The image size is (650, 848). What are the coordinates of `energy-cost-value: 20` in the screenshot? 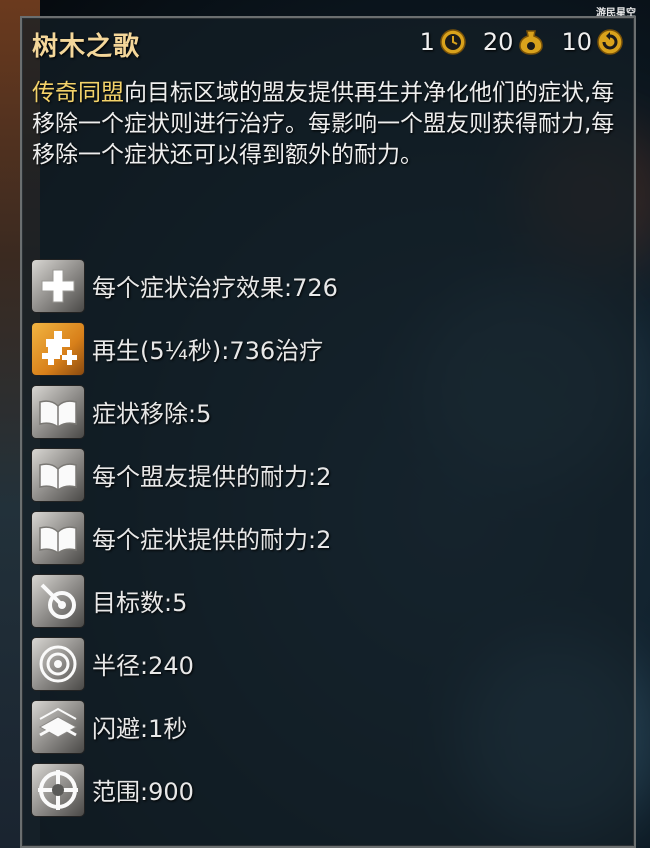 It's located at (498, 42).